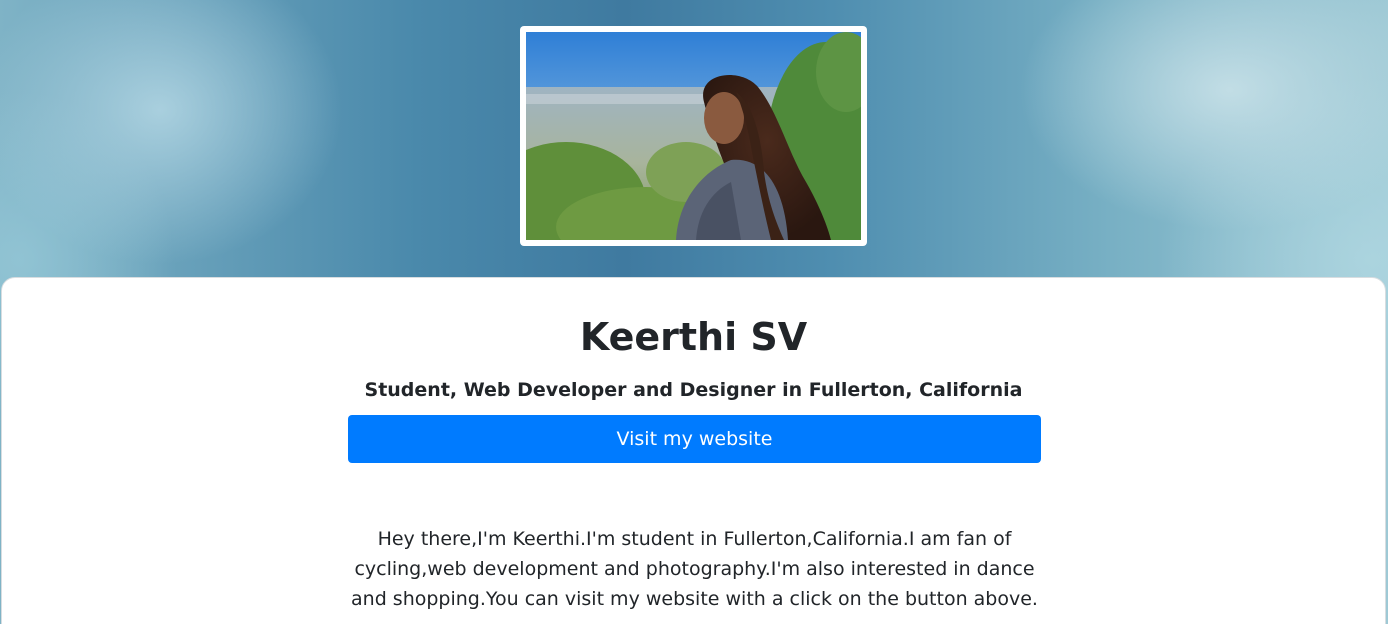 This screenshot has width=1388, height=624. I want to click on profile-name: Keerthi SV, so click(693, 337).